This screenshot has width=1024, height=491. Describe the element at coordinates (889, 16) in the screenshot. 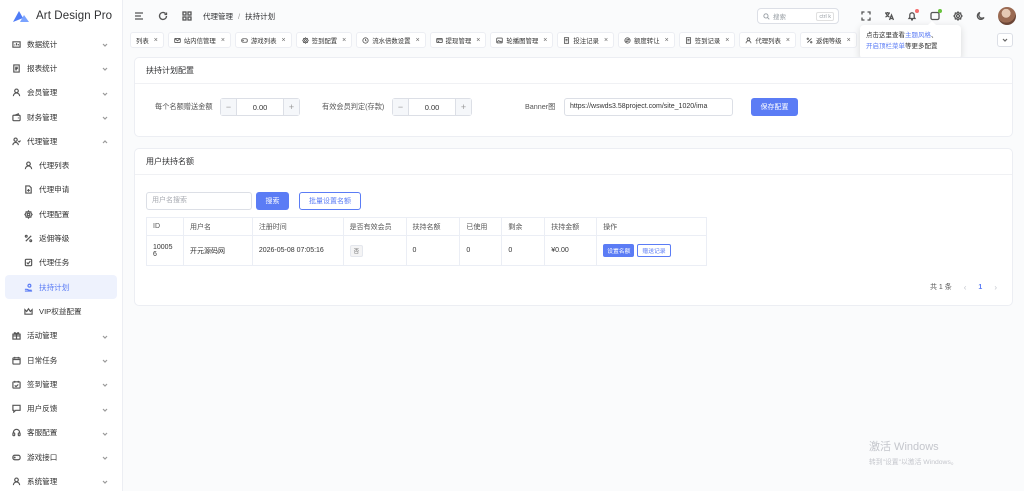

I see `translate-icon` at that location.